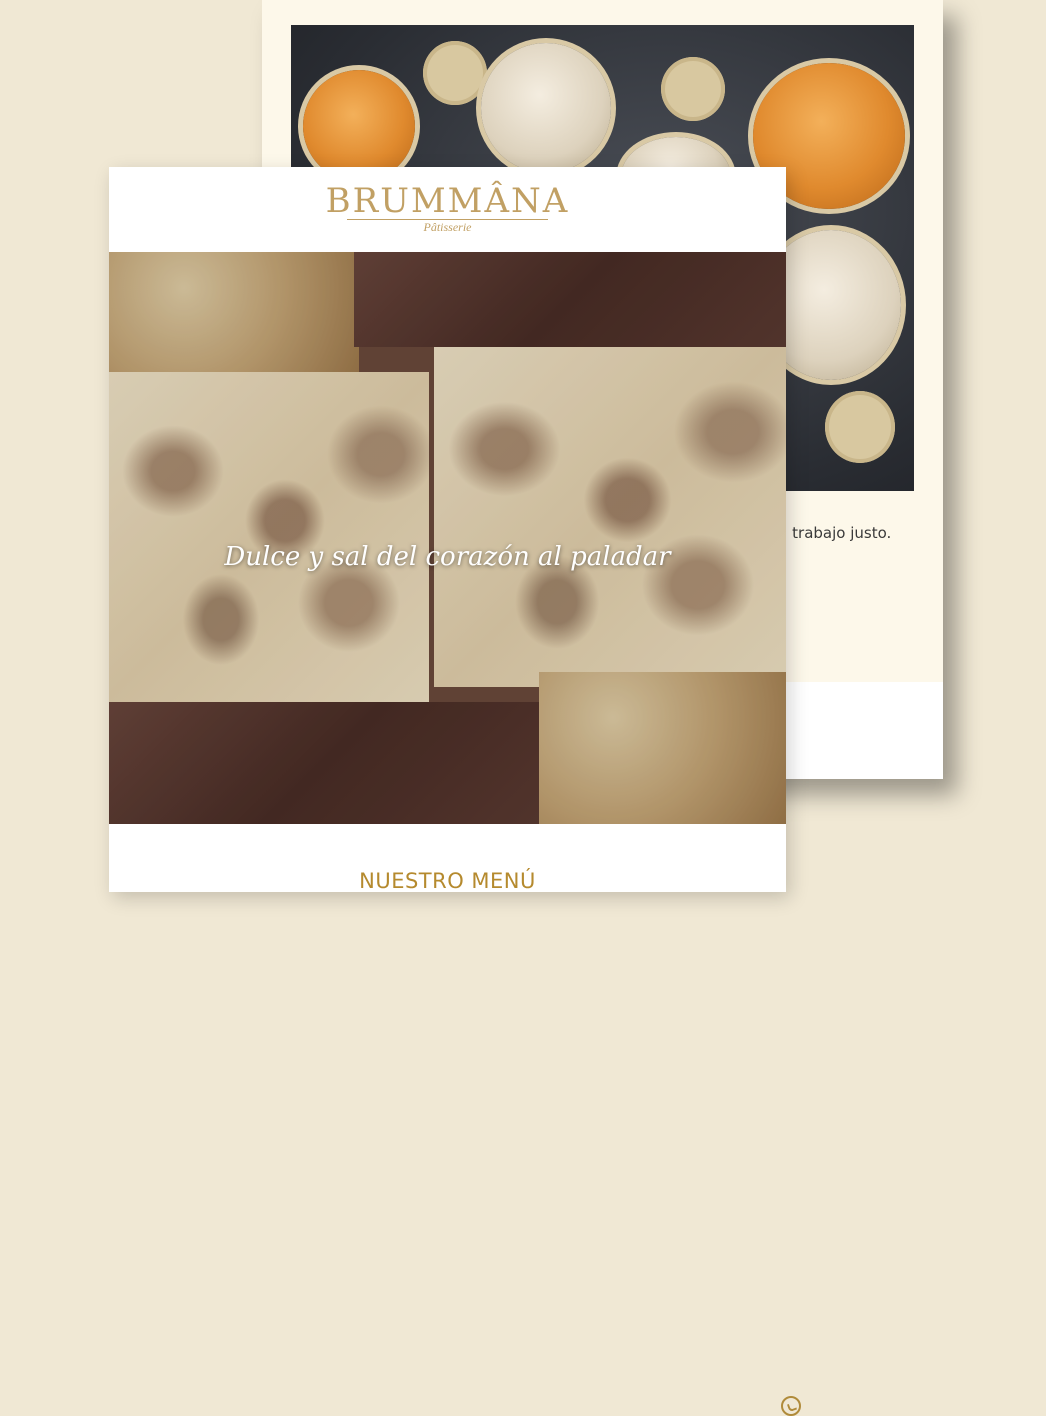 The width and height of the screenshot is (1046, 1416). I want to click on pear-tart, so click(546, 108).